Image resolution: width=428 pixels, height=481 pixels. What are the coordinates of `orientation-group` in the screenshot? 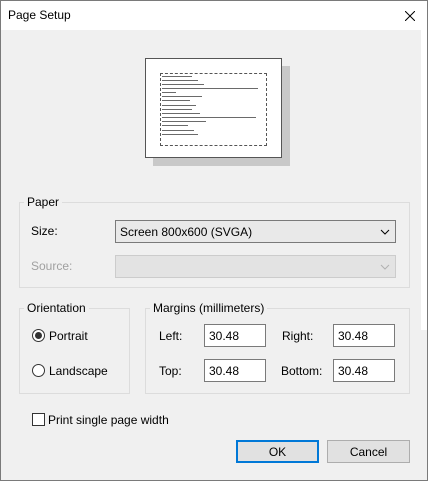 It's located at (74, 351).